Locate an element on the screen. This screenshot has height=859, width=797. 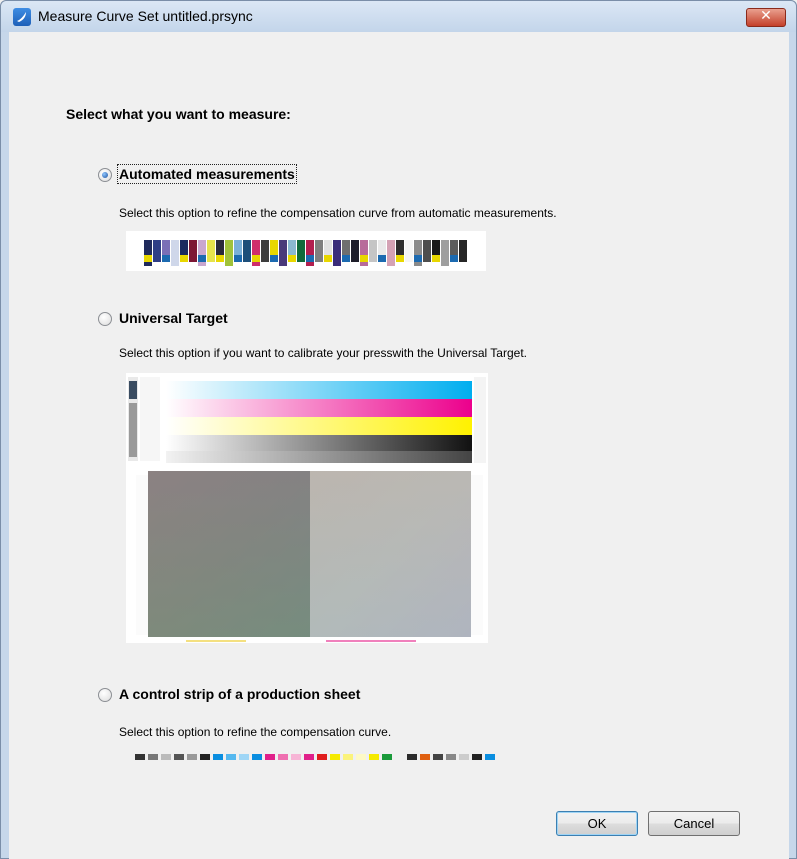
cancel-button: Cancel is located at coordinates (694, 823).